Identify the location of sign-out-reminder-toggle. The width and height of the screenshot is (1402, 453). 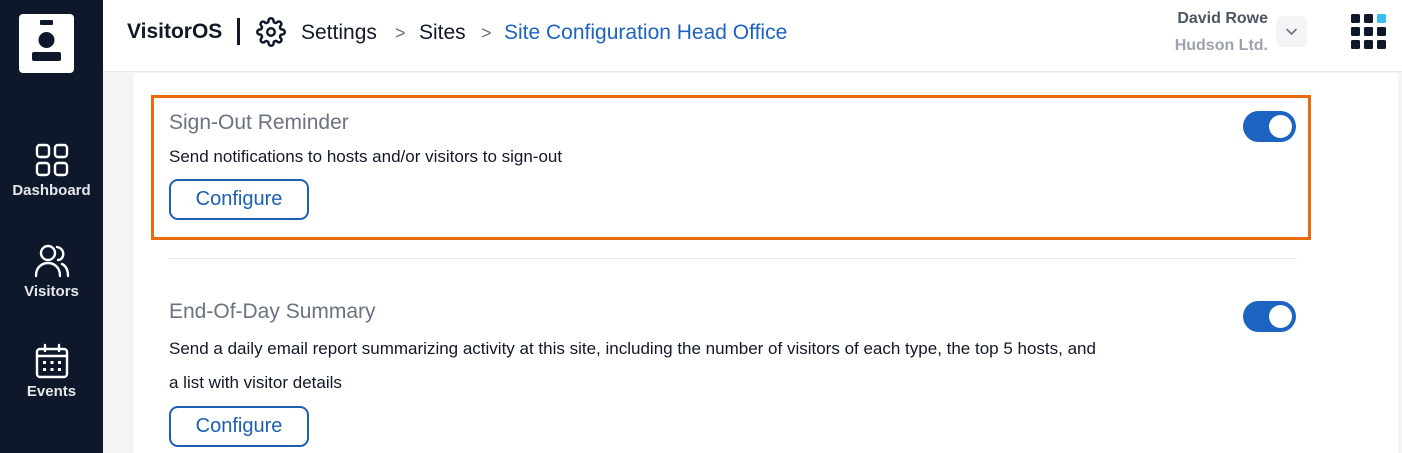
(1269, 126).